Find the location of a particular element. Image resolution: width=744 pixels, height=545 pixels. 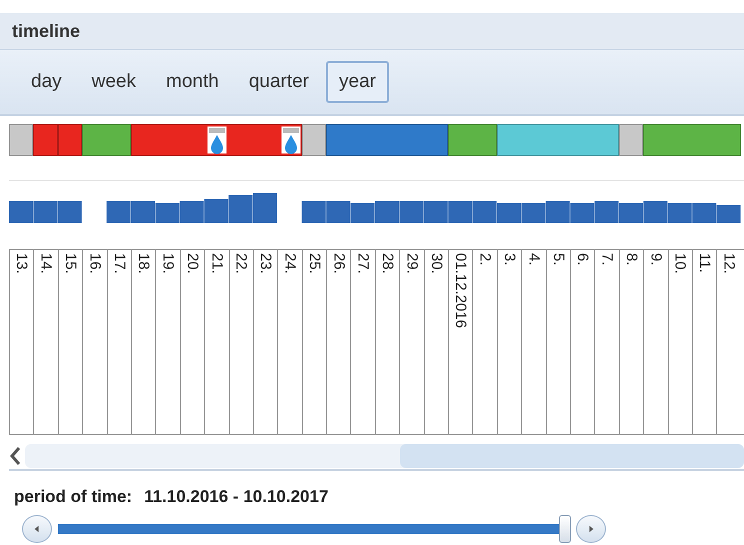

slider-thumb is located at coordinates (564, 529).